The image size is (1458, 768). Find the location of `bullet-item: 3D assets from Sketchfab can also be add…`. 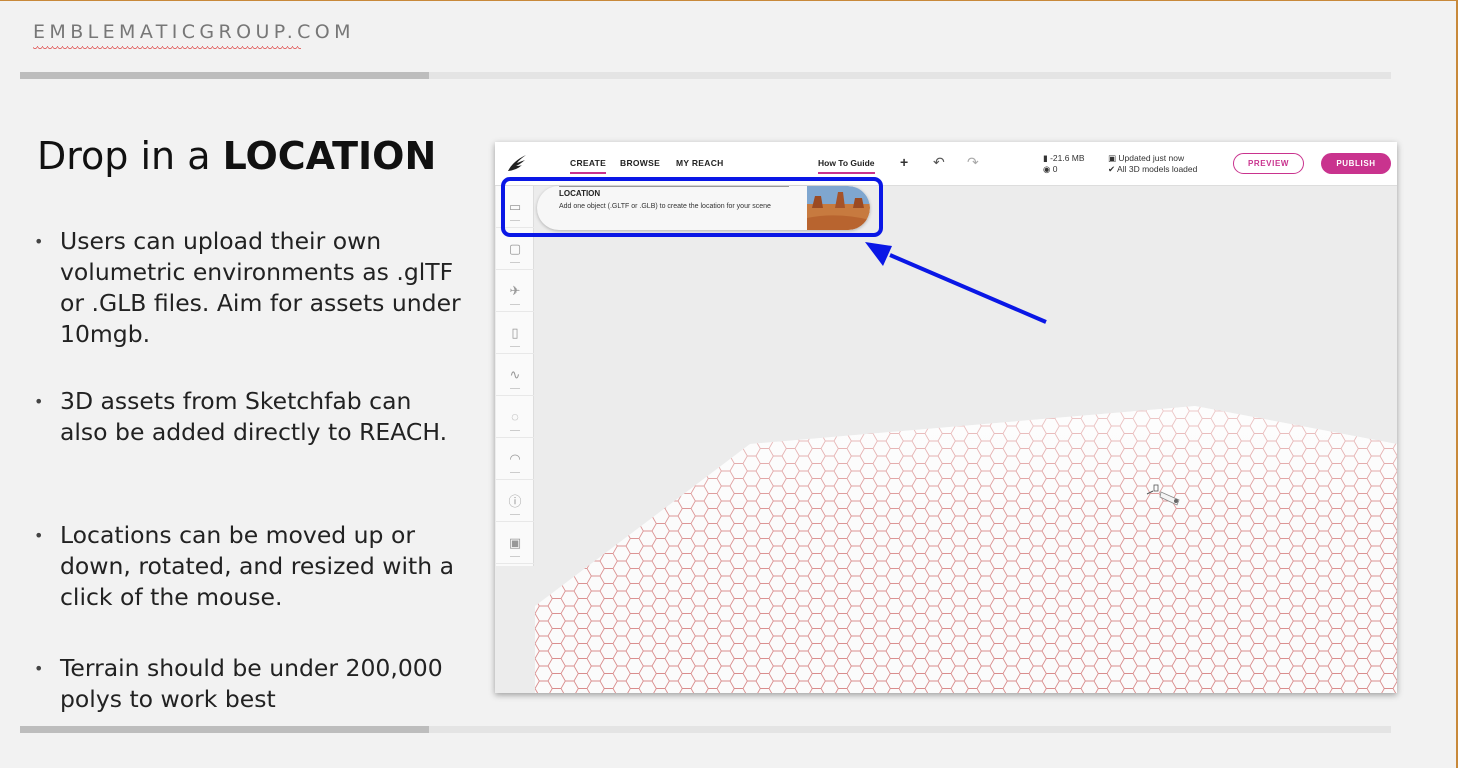

bullet-item: 3D assets from Sketchfab can also be add… is located at coordinates (249, 417).